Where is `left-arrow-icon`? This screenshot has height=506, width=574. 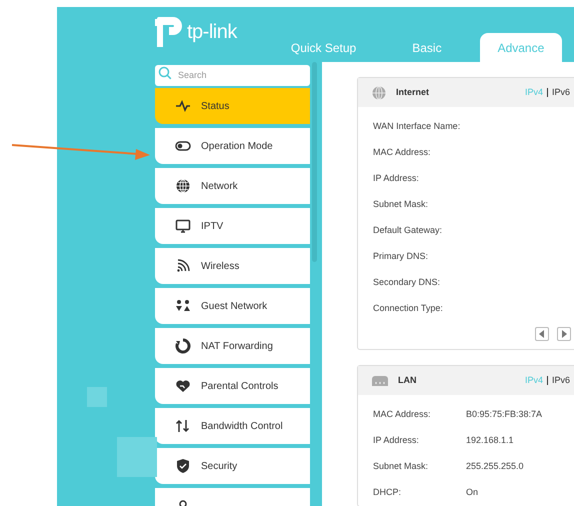 left-arrow-icon is located at coordinates (542, 334).